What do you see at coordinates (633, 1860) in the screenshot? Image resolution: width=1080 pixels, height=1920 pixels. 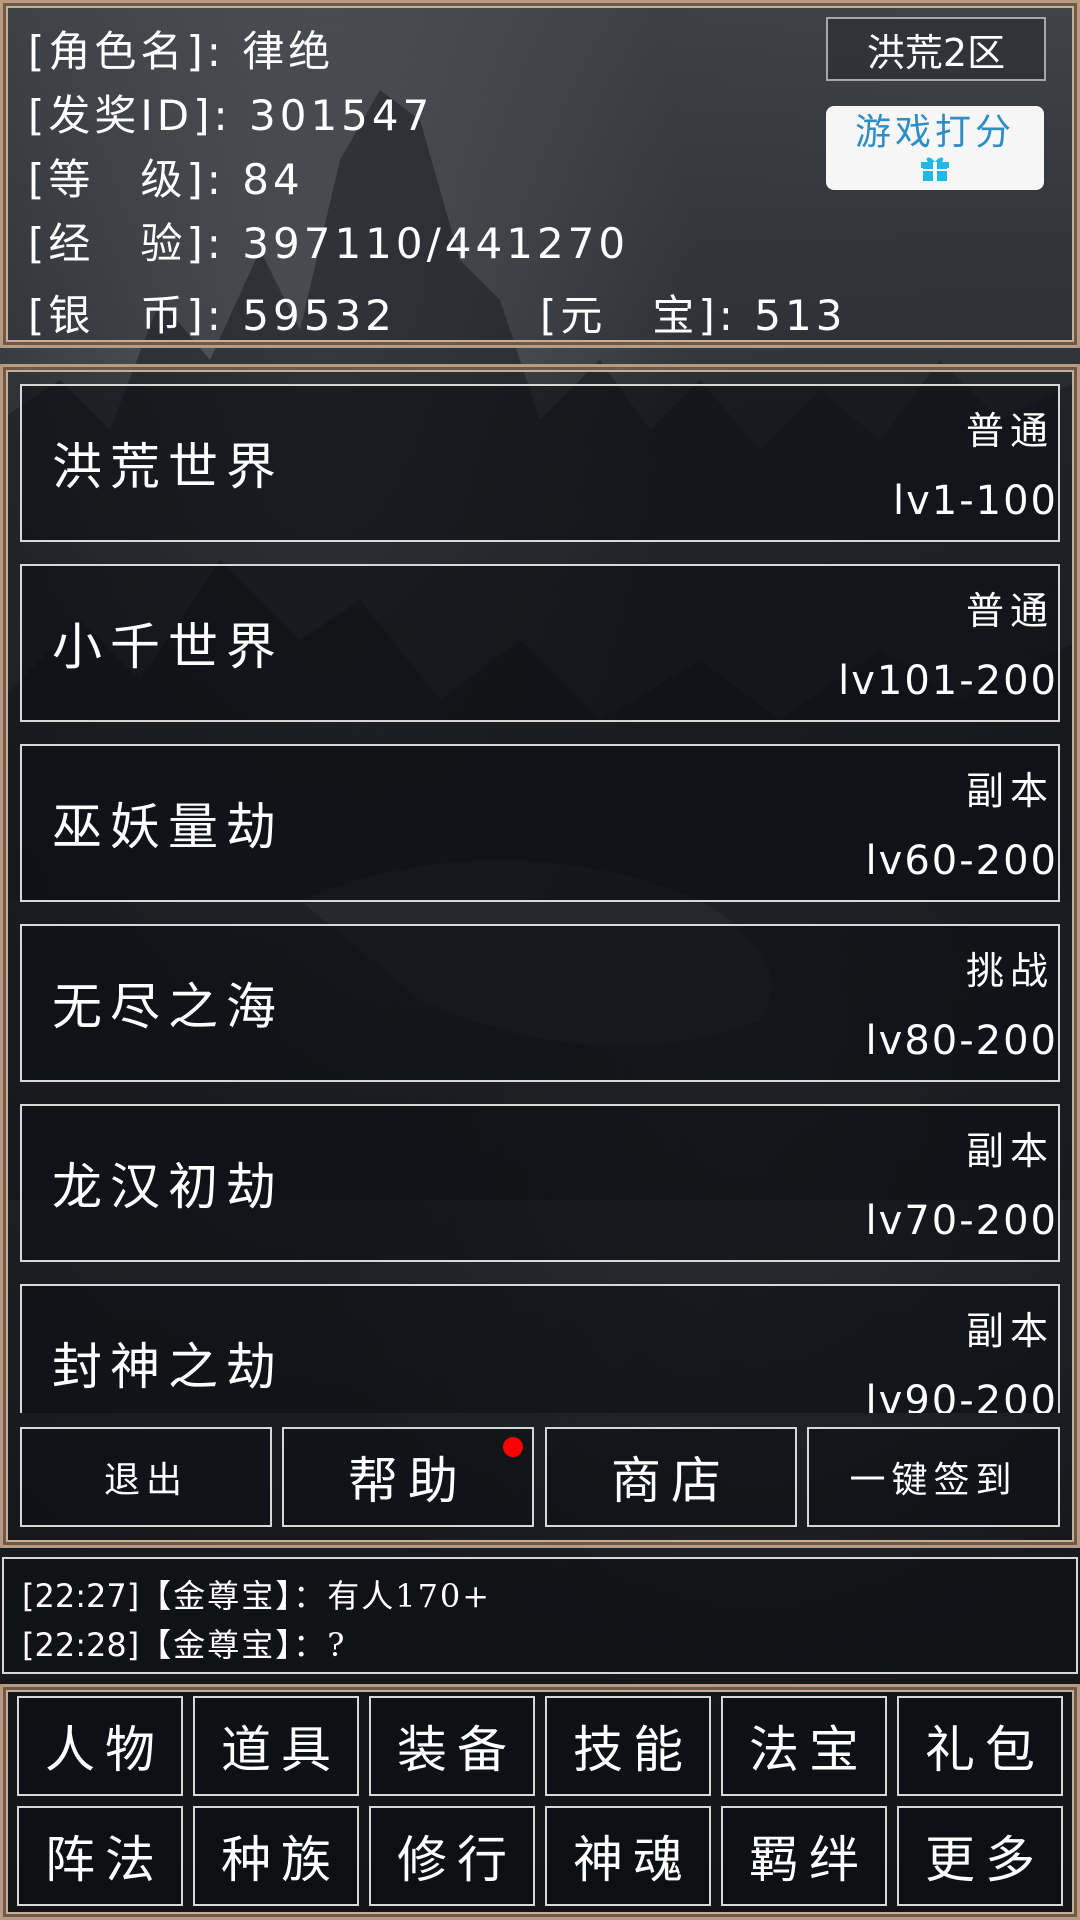 I see `nav-label: 神魂` at bounding box center [633, 1860].